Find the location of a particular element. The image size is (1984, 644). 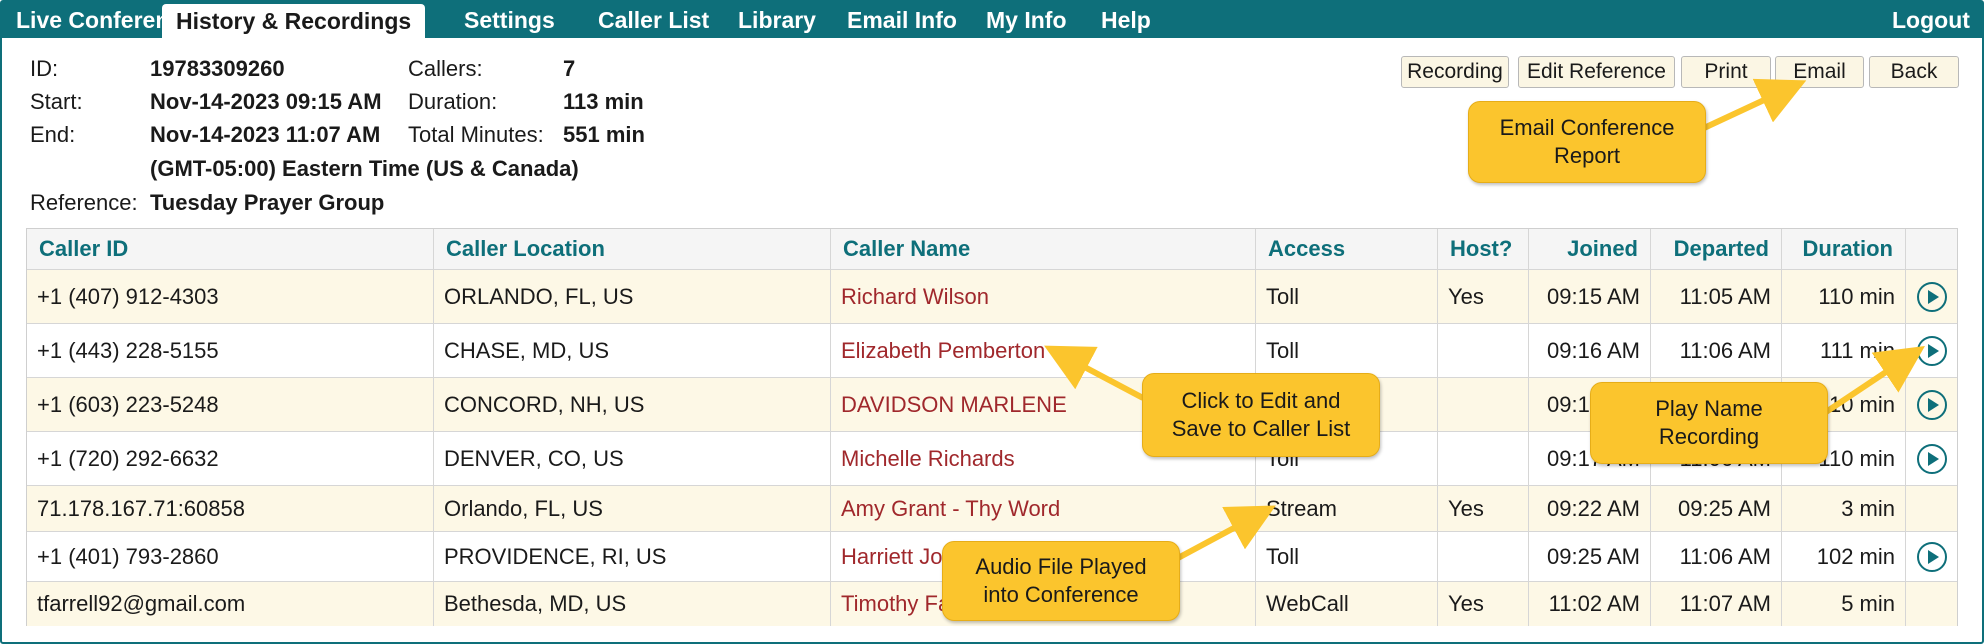

cell-departed-text: 11:05 AM is located at coordinates (1725, 296).